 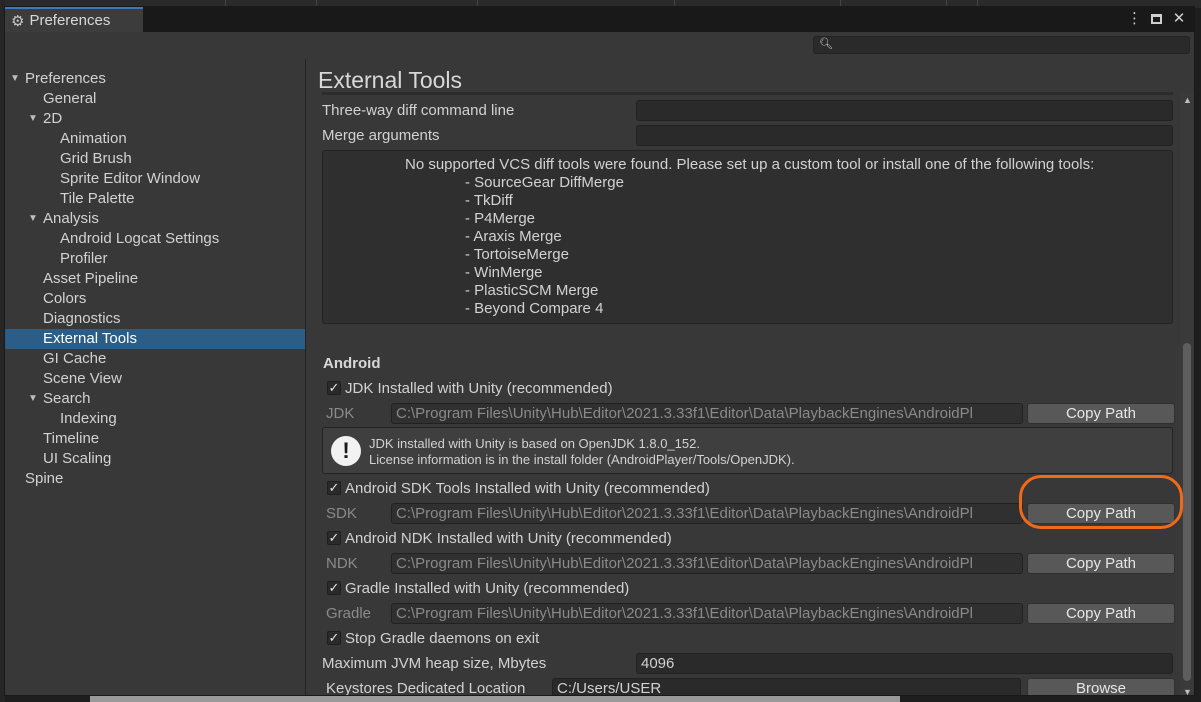 I want to click on keystores-path-input: C:/Users/USER, so click(x=786, y=686).